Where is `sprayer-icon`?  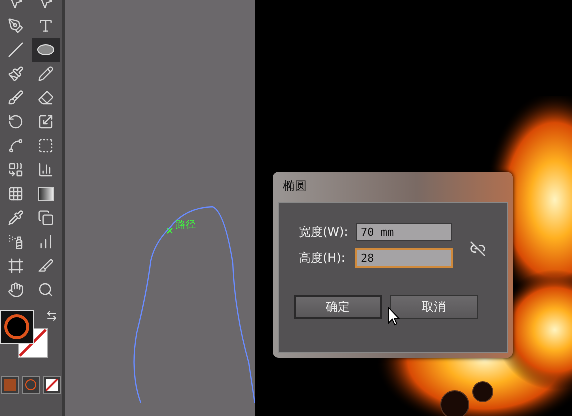 sprayer-icon is located at coordinates (16, 242).